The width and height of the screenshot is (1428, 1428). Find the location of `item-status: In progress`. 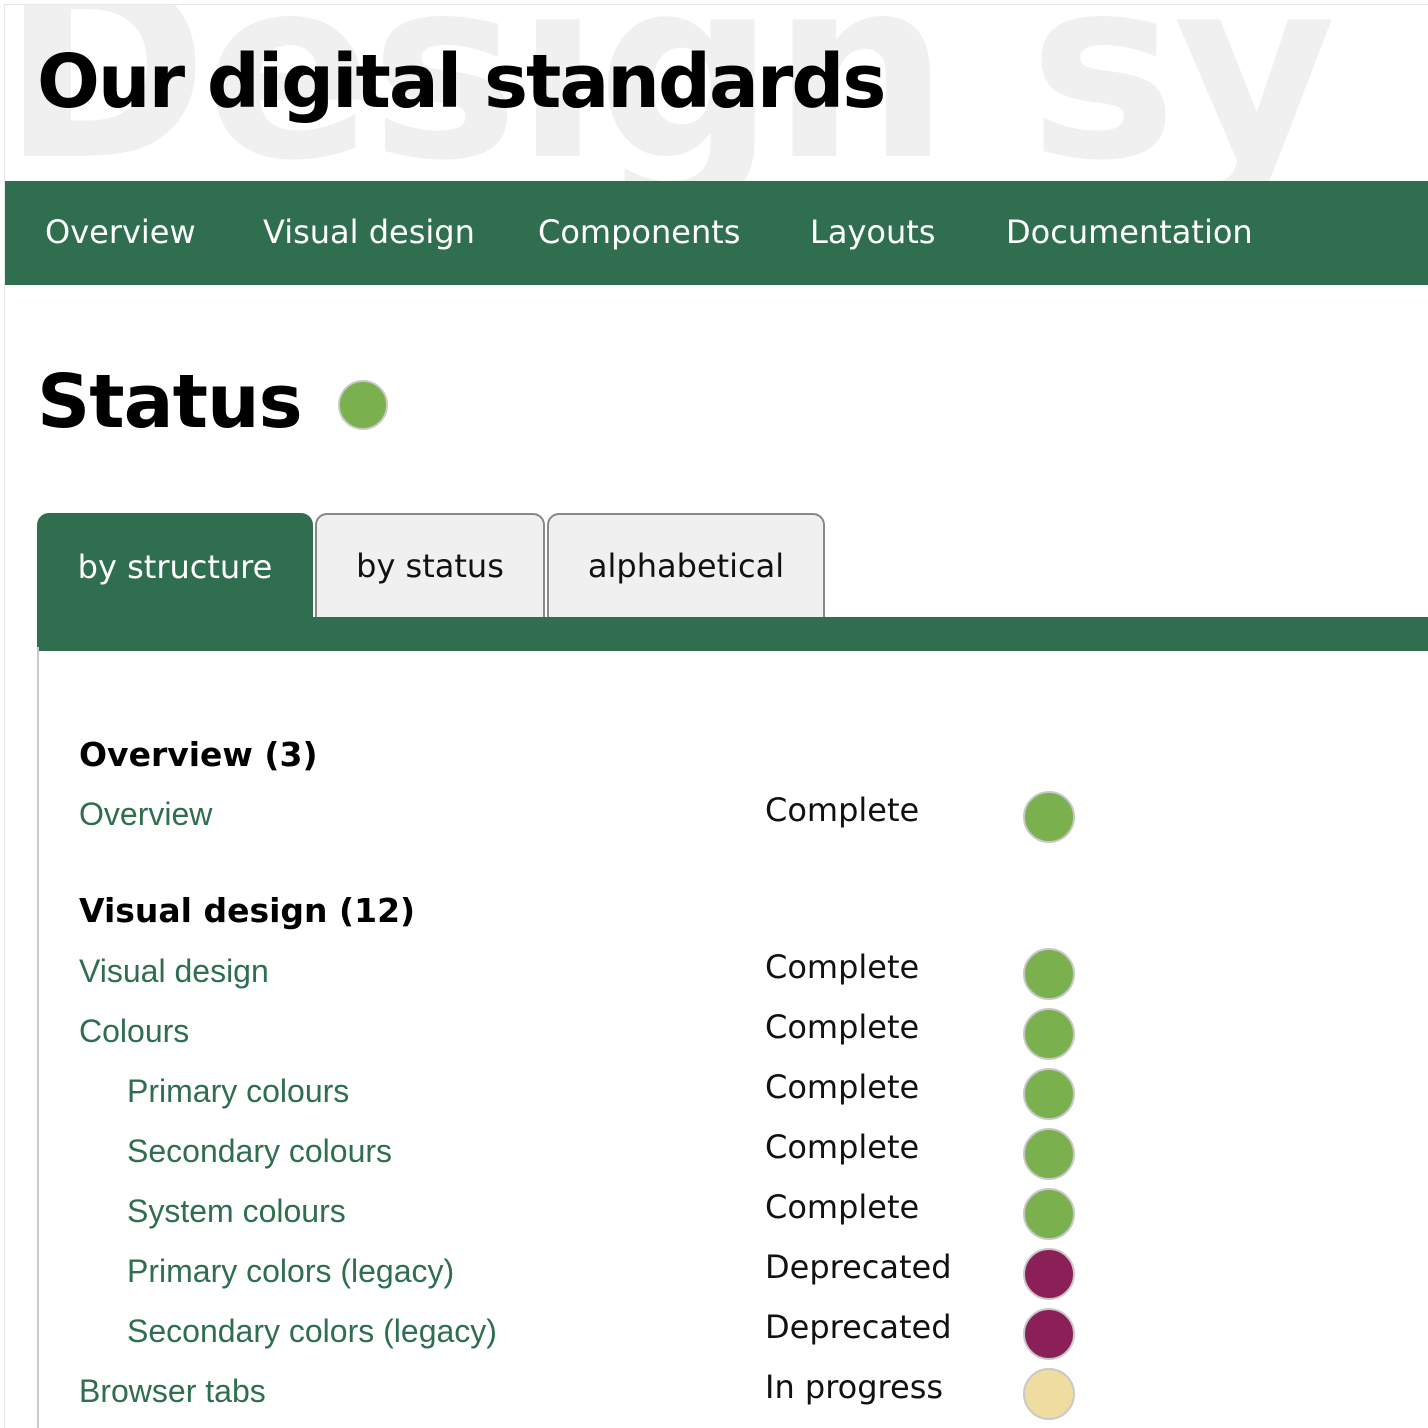

item-status: In progress is located at coordinates (854, 1387).